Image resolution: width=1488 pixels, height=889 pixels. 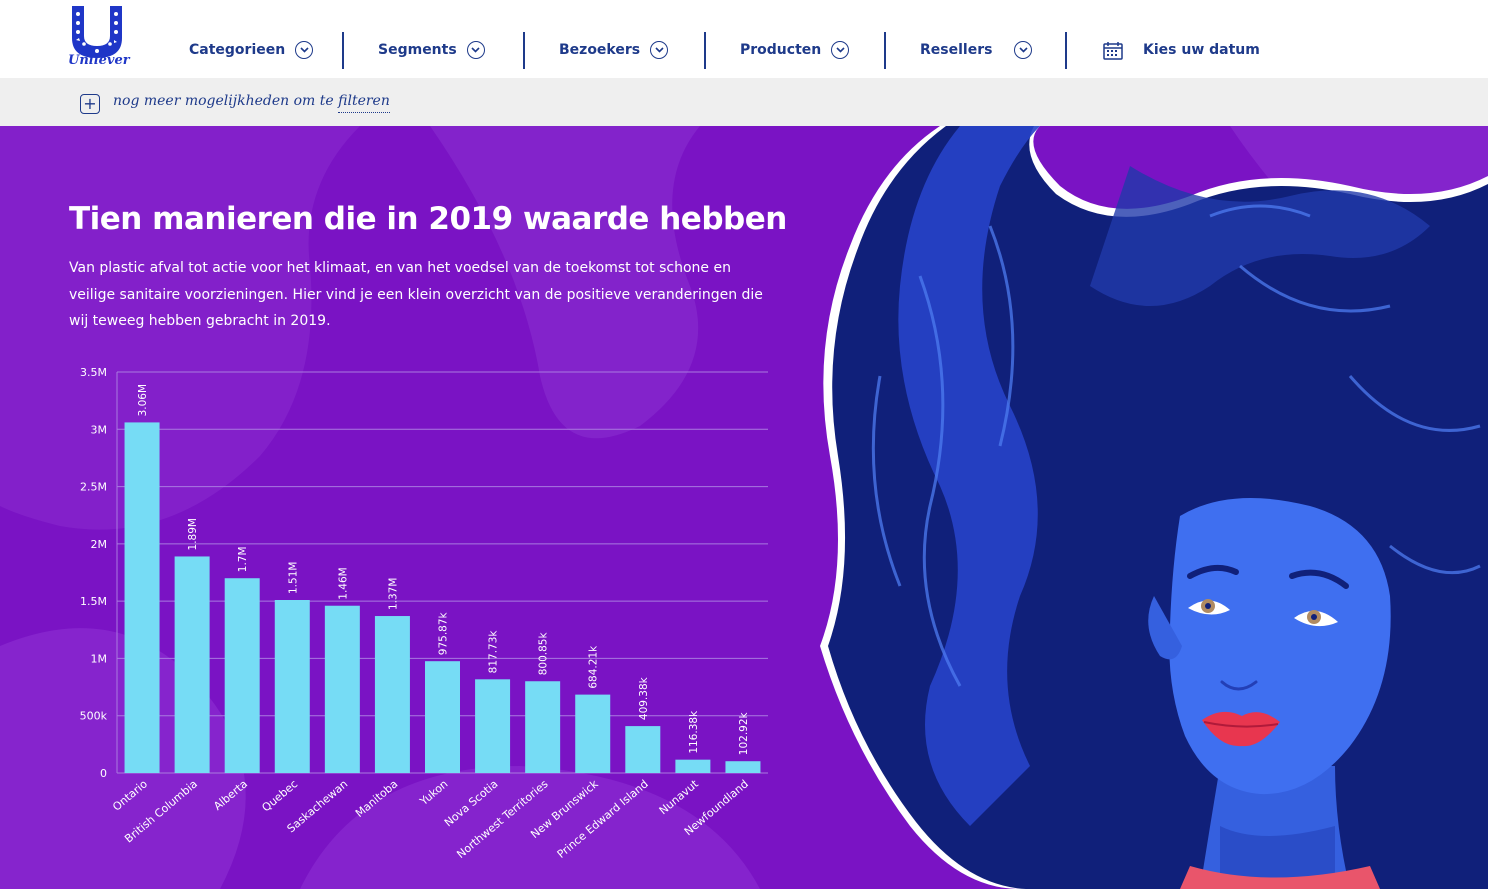 I want to click on nav-segments: Segments, so click(x=431, y=50).